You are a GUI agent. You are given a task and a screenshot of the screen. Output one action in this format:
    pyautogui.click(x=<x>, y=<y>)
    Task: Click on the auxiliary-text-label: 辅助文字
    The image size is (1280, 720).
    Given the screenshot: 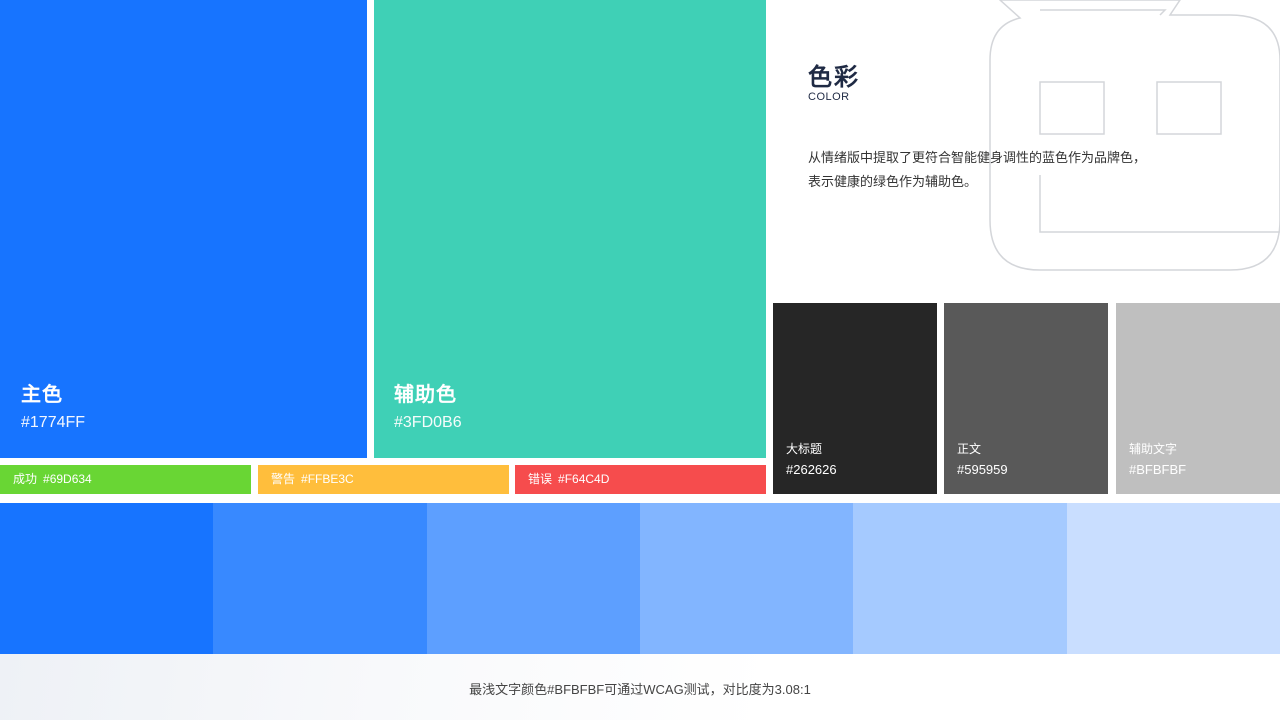 What is the action you would take?
    pyautogui.click(x=1153, y=449)
    